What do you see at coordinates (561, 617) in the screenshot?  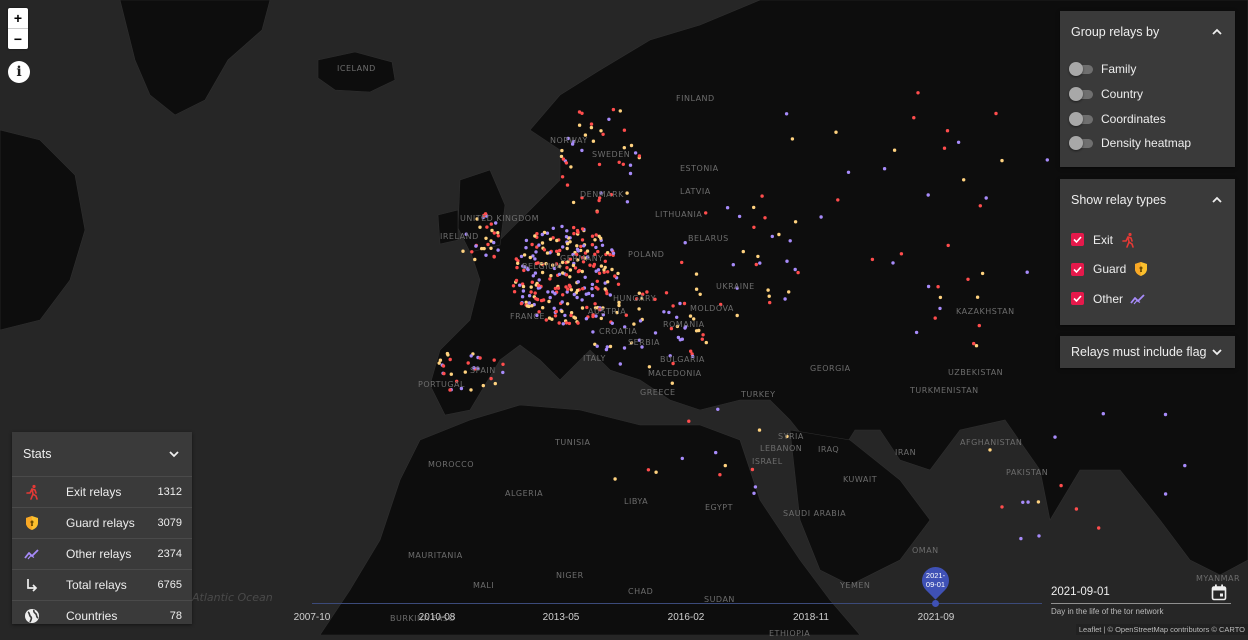 I see `timeline-tick: 2013-05` at bounding box center [561, 617].